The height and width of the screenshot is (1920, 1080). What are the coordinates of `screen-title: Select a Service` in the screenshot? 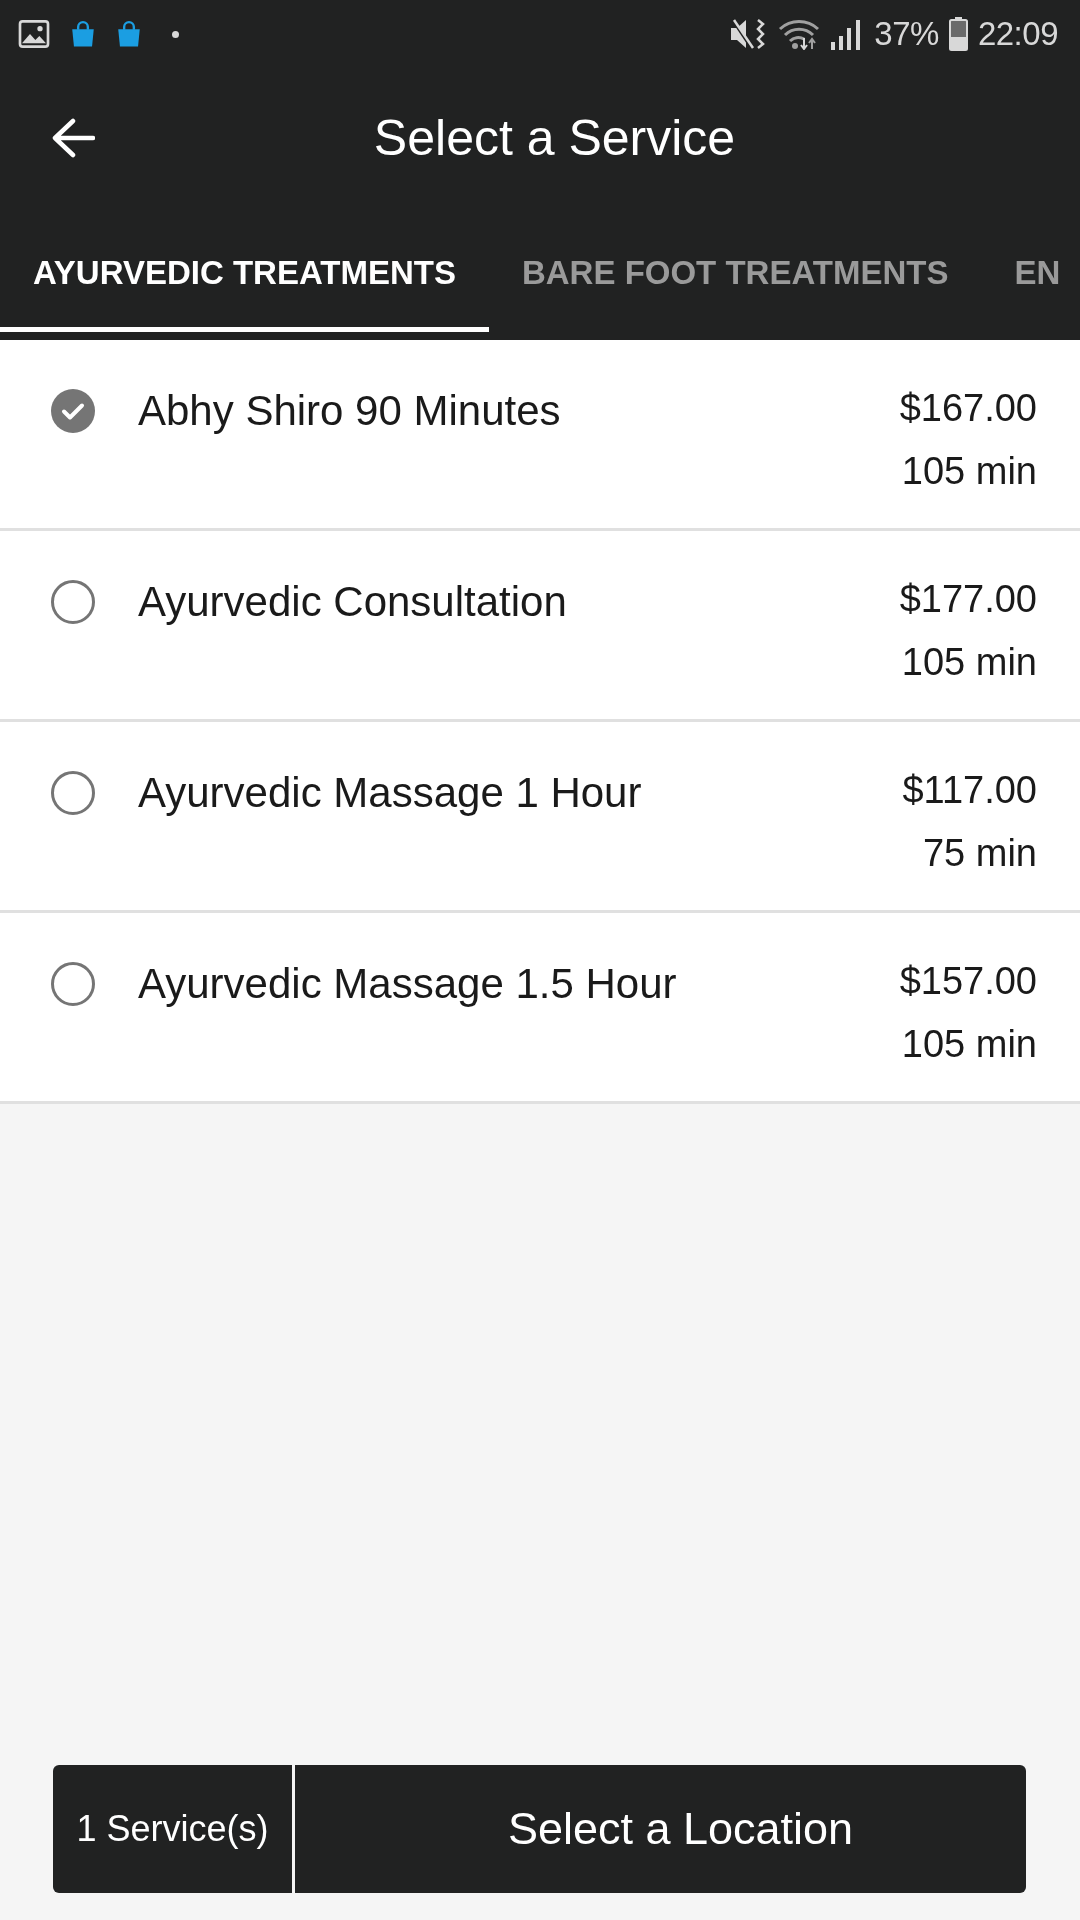 It's located at (554, 138).